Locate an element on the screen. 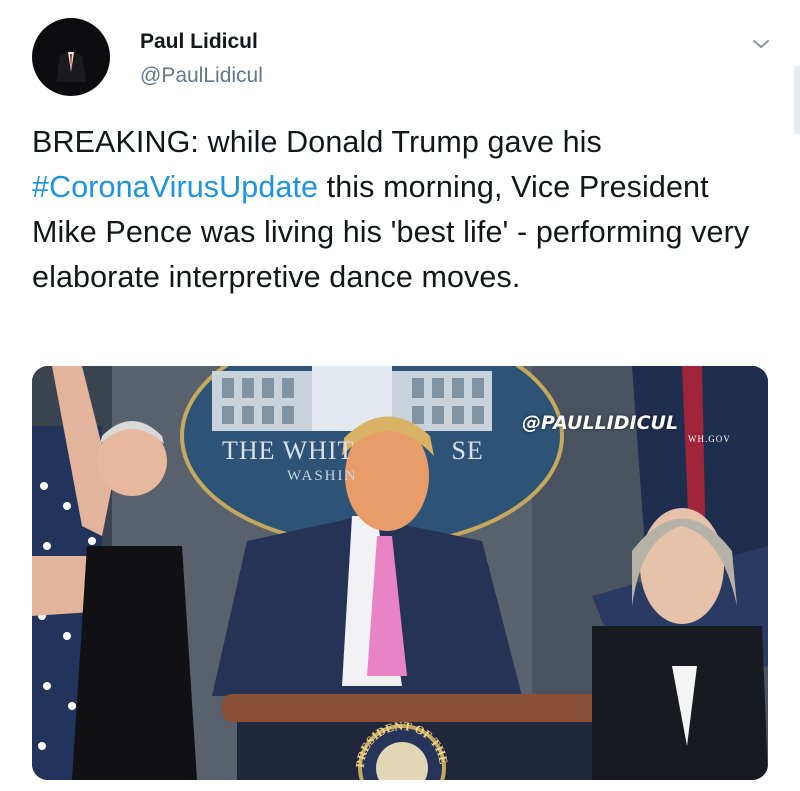 The height and width of the screenshot is (791, 800). avatar-suit-figure is located at coordinates (71, 66).